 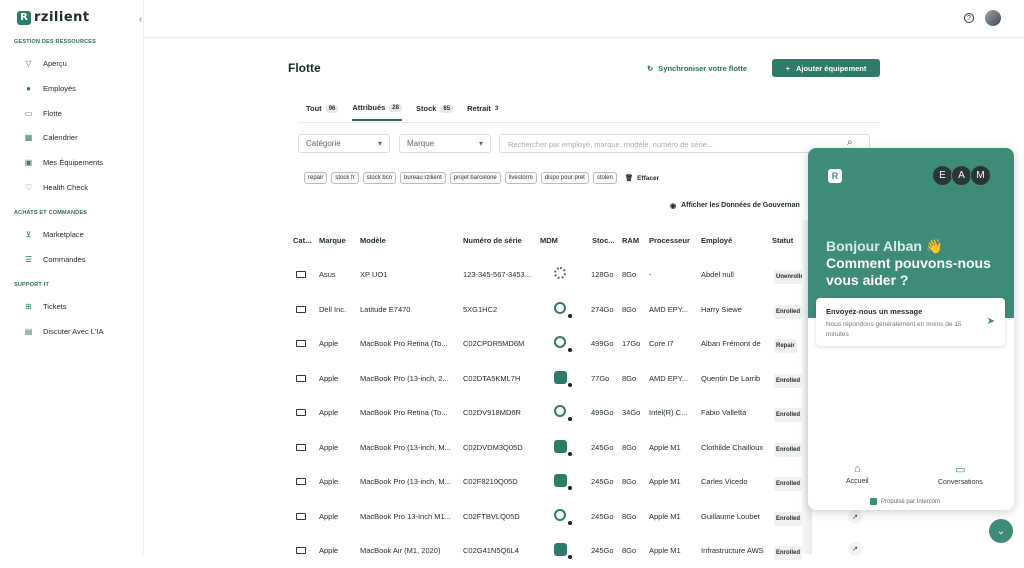 I want to click on column-header-serial: Numéro de série, so click(x=492, y=240).